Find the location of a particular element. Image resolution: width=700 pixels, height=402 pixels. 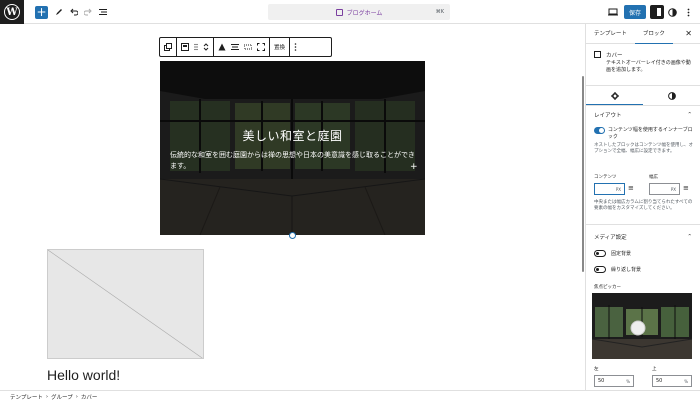

move-up-down-icon is located at coordinates (206, 47).